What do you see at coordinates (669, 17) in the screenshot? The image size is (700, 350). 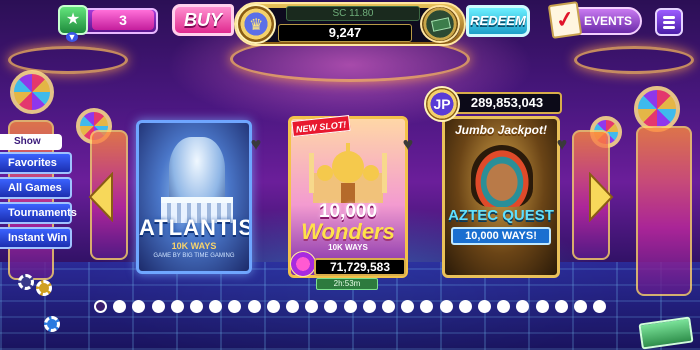 I see `menu-icon` at bounding box center [669, 17].